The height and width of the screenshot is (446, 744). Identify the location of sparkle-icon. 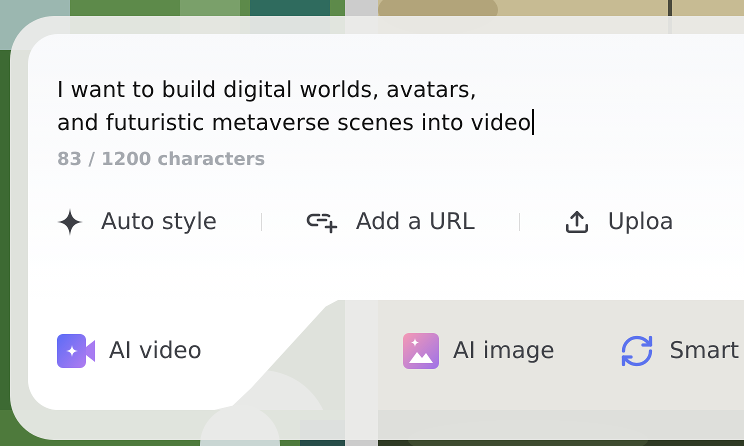
(70, 222).